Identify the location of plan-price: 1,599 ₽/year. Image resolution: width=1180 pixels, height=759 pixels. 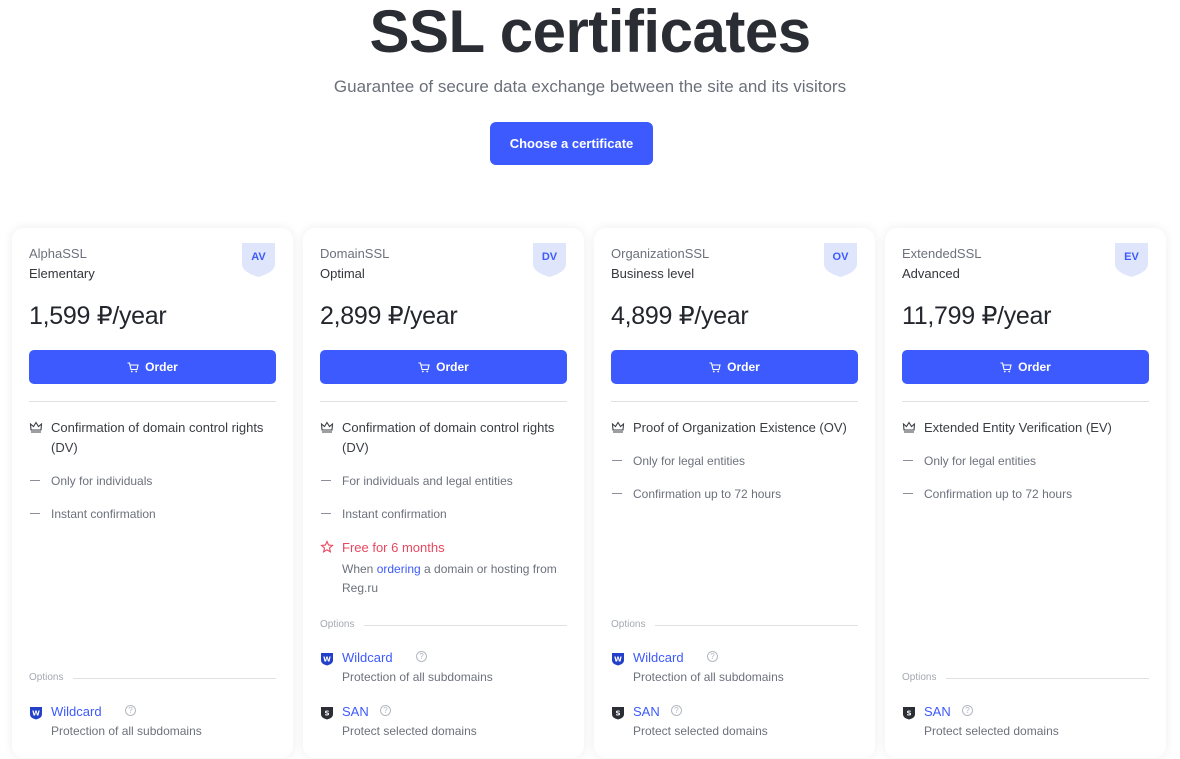
(98, 316).